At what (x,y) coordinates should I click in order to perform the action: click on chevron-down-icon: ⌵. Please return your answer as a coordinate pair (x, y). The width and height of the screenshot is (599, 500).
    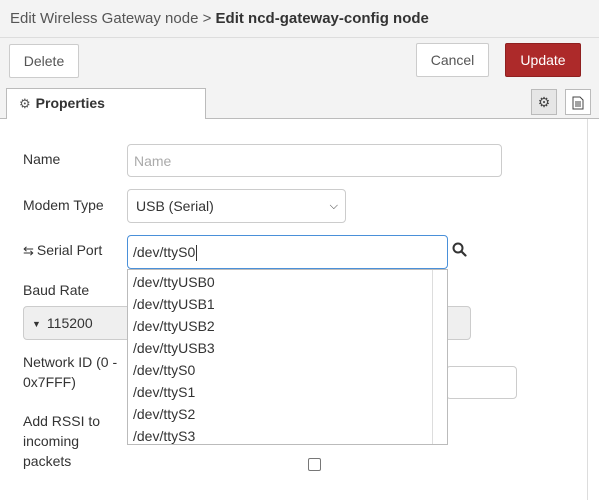
    Looking at the image, I should click on (333, 206).